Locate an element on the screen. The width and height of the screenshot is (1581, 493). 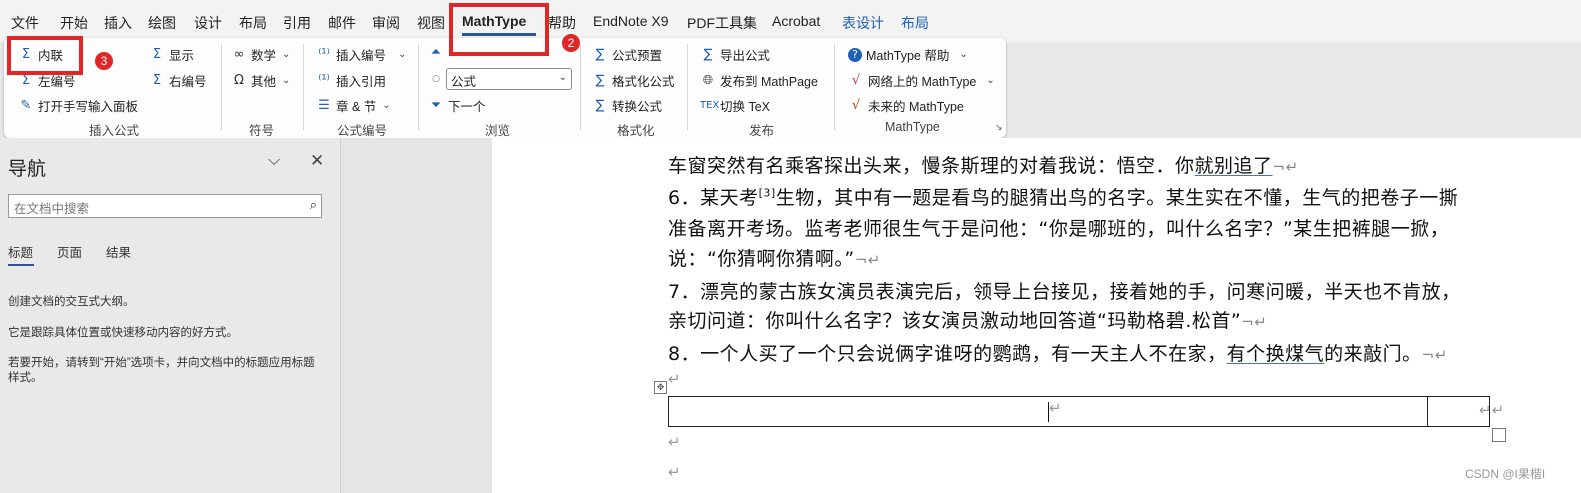
insert-reference-button: ⁽¹⁾ 插入引用 is located at coordinates (351, 80).